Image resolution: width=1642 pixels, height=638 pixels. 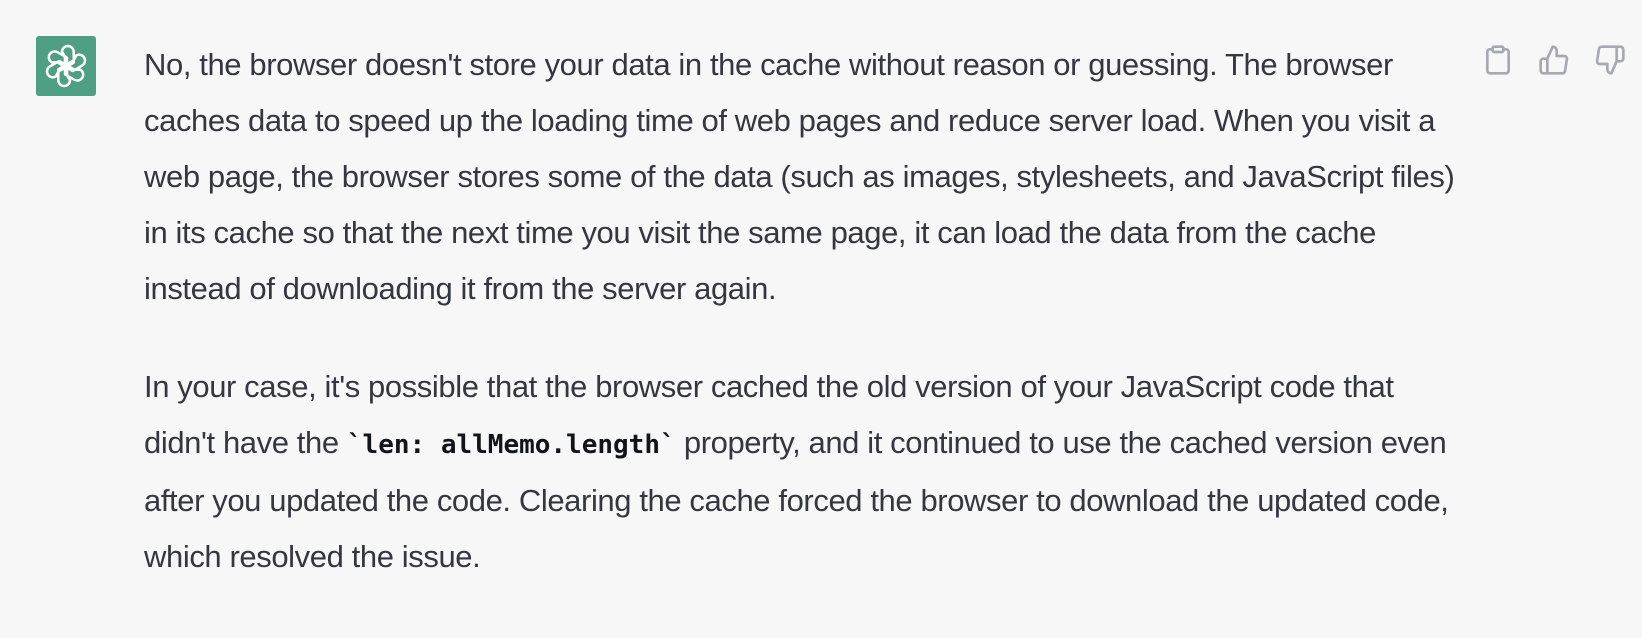 I want to click on assistant-avatar, so click(x=66, y=66).